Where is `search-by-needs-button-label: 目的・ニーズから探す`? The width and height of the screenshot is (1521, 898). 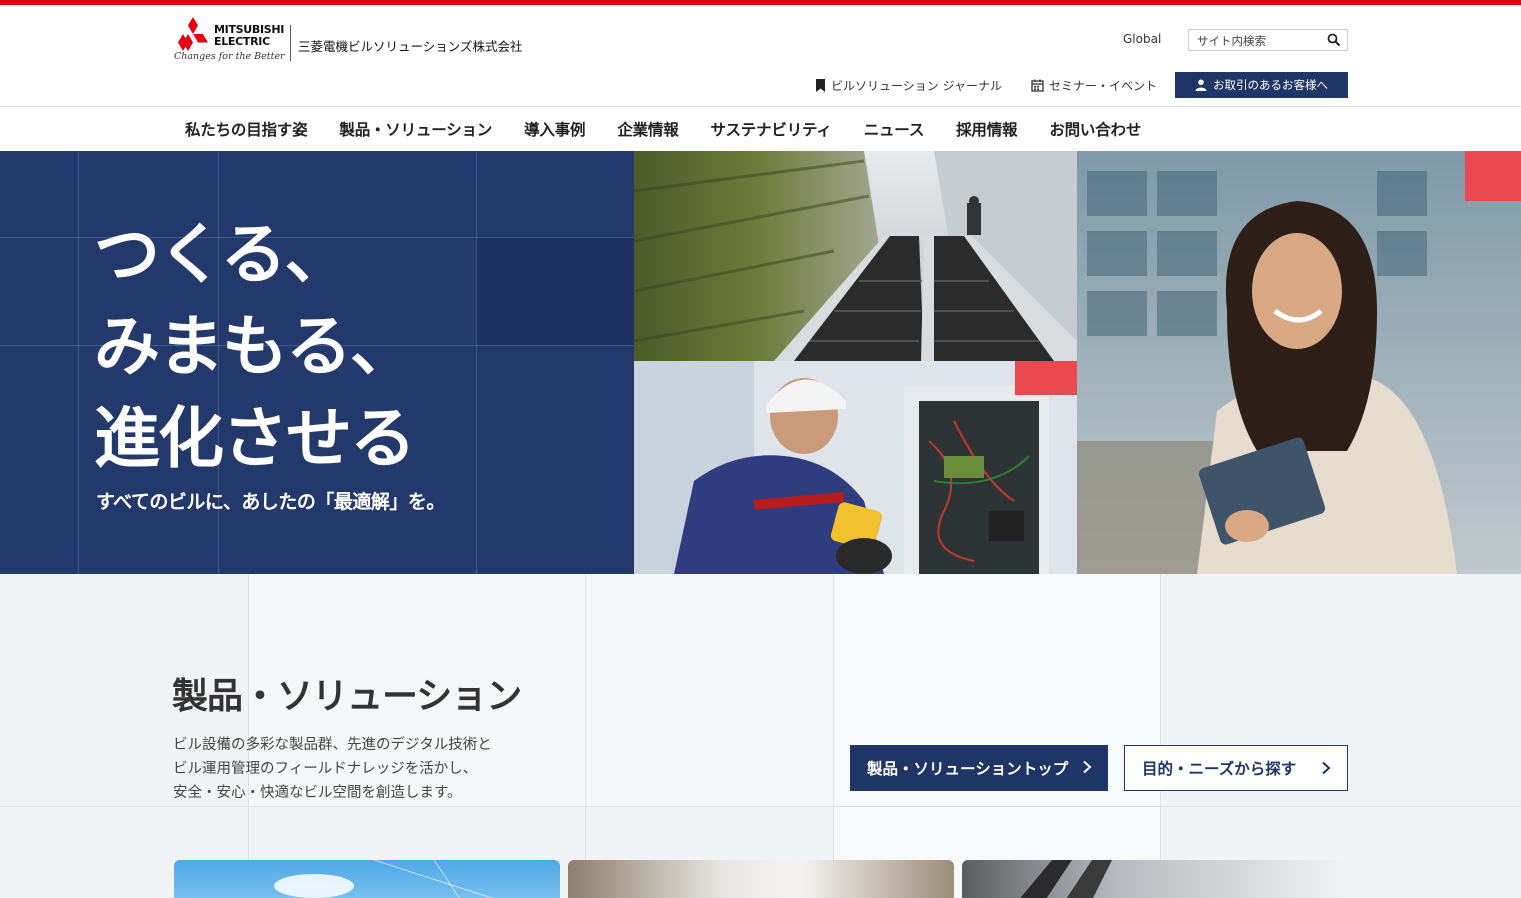 search-by-needs-button-label: 目的・ニーズから探す is located at coordinates (1219, 769).